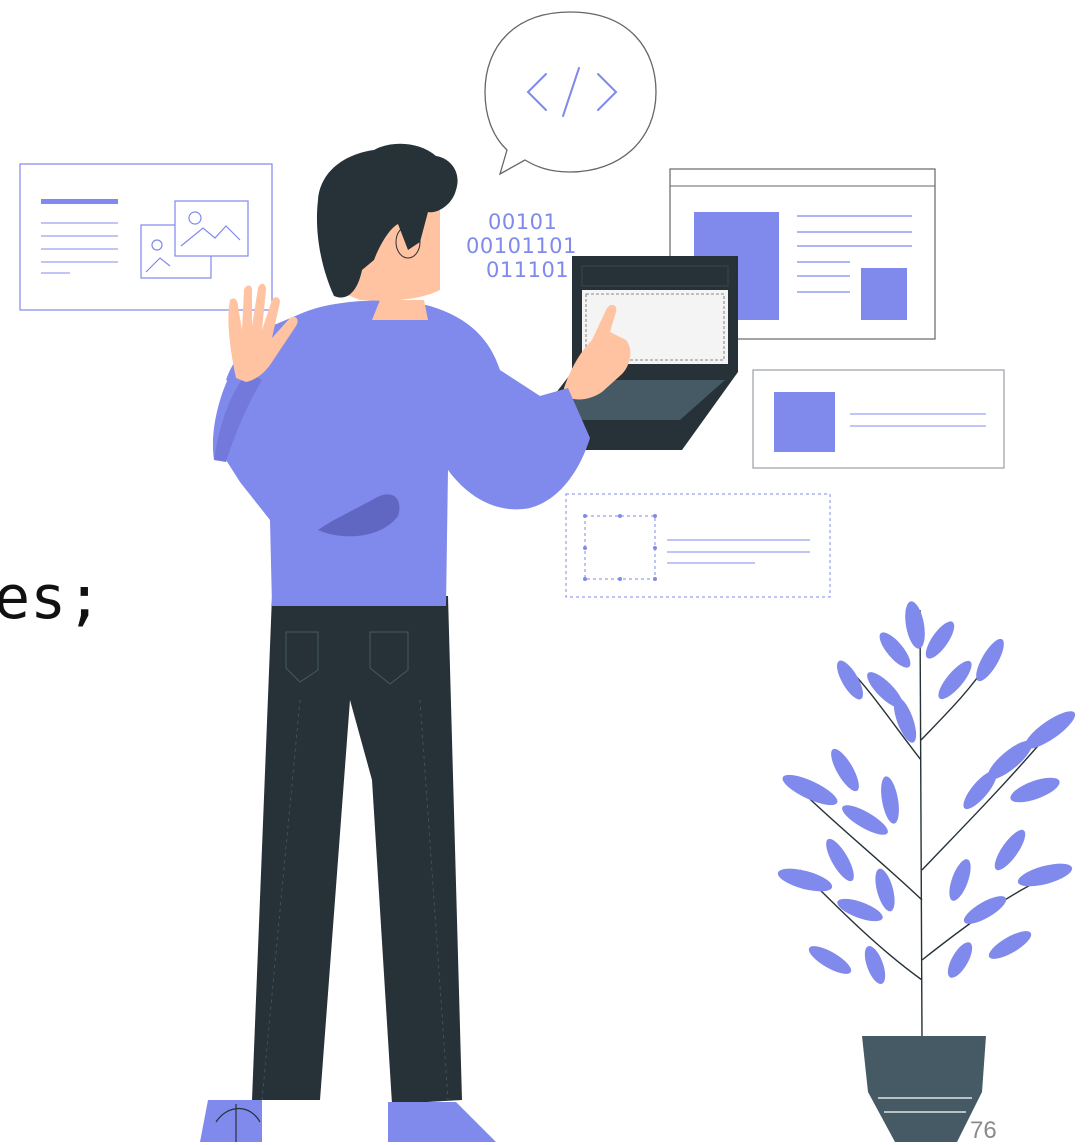  What do you see at coordinates (926, 871) in the screenshot?
I see `potted-plant` at bounding box center [926, 871].